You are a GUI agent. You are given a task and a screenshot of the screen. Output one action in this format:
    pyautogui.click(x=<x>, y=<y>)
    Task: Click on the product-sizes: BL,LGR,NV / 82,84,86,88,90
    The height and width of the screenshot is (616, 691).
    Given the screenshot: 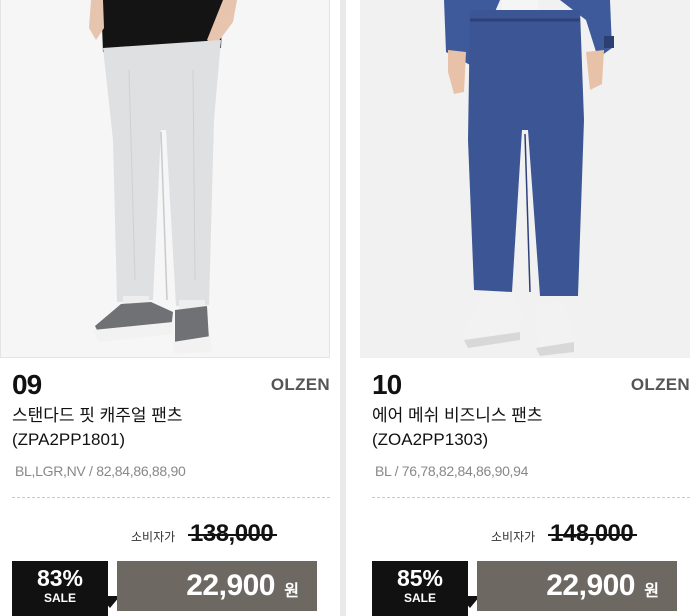 What is the action you would take?
    pyautogui.click(x=100, y=471)
    